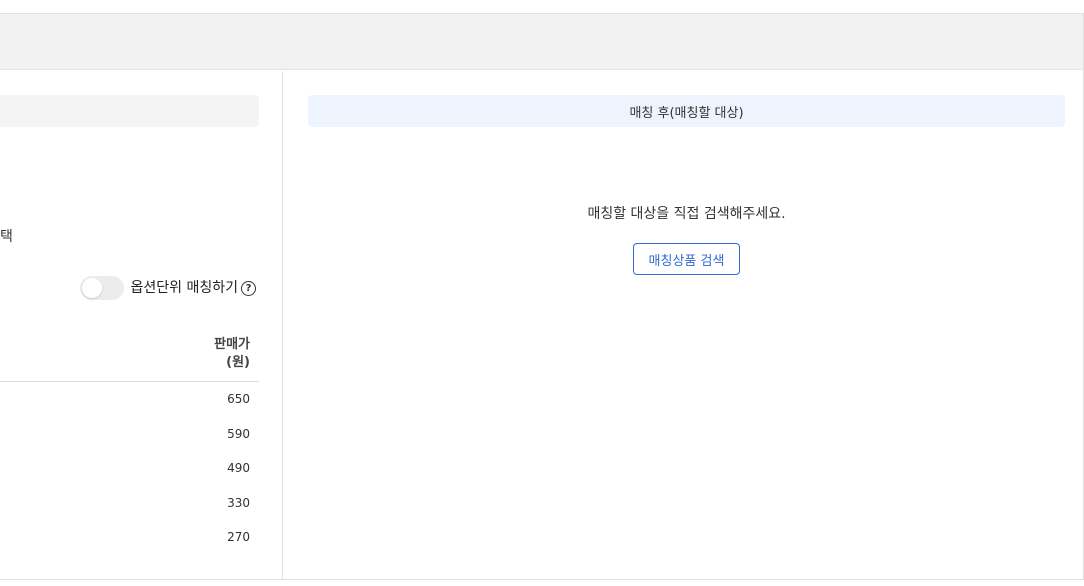 Image resolution: width=1084 pixels, height=586 pixels. I want to click on matching-product-search-button: 매칭상품 검색, so click(686, 259).